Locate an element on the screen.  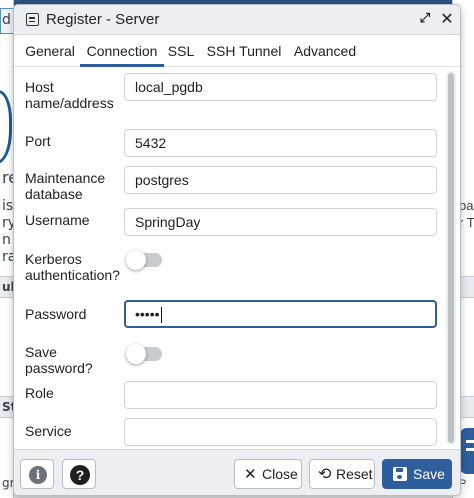
service-label: Service is located at coordinates (48, 431).